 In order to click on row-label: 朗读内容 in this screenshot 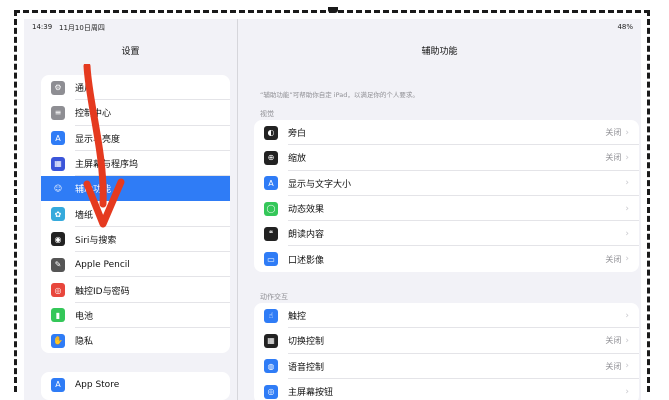, I will do `click(306, 235)`.